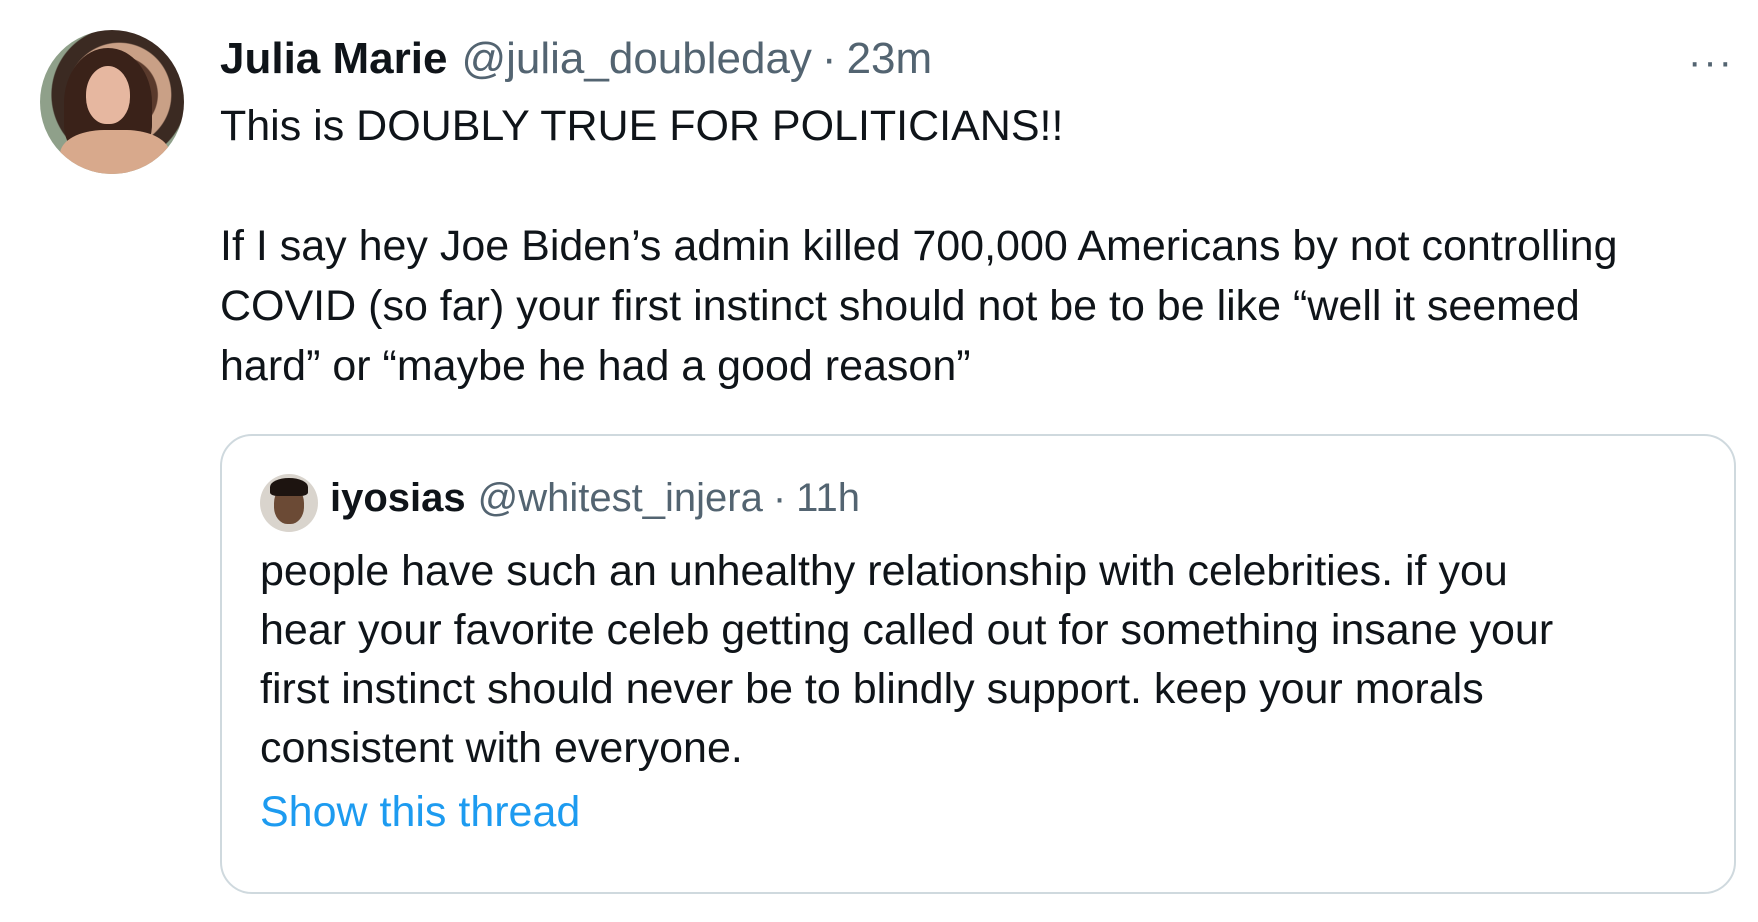 This screenshot has width=1758, height=922. Describe the element at coordinates (289, 503) in the screenshot. I see `quoted-author-avatar` at that location.